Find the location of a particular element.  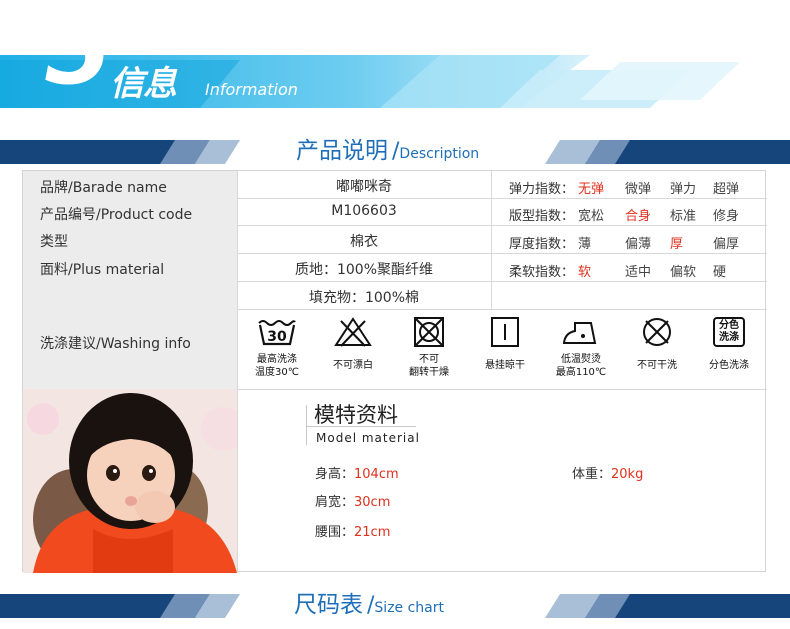

elasticity-option: 无弹 is located at coordinates (591, 189).